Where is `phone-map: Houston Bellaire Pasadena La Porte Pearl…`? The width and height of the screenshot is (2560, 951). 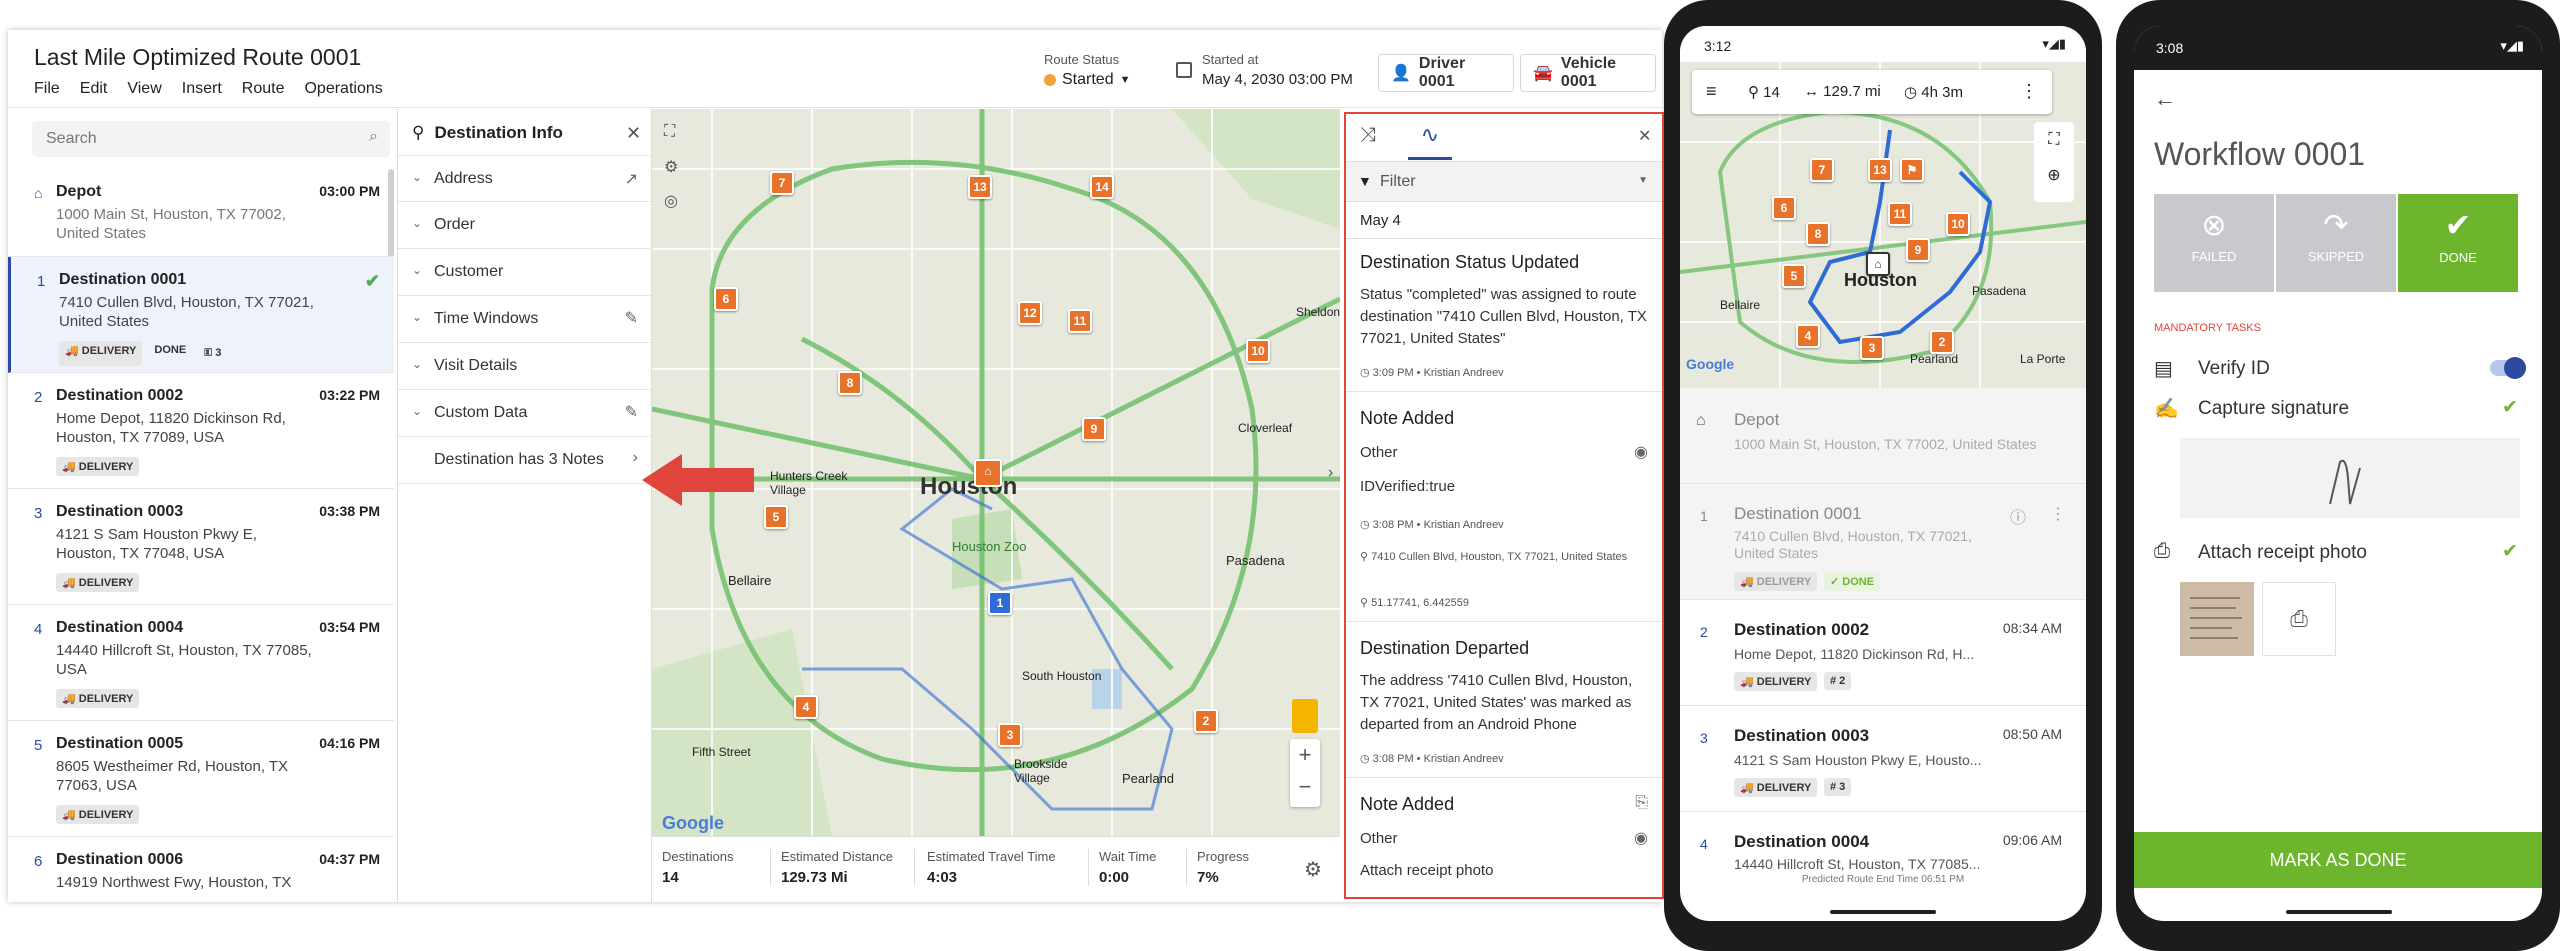 phone-map: Houston Bellaire Pasadena La Porte Pearl… is located at coordinates (1883, 225).